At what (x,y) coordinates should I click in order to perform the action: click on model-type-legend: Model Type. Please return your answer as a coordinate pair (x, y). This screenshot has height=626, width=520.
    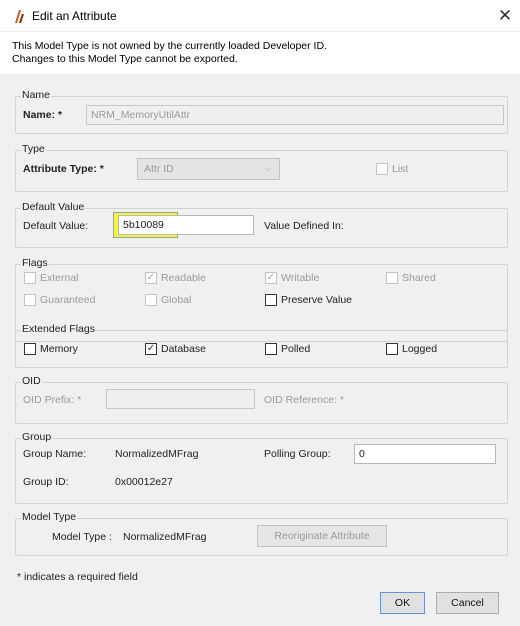
    Looking at the image, I should click on (49, 517).